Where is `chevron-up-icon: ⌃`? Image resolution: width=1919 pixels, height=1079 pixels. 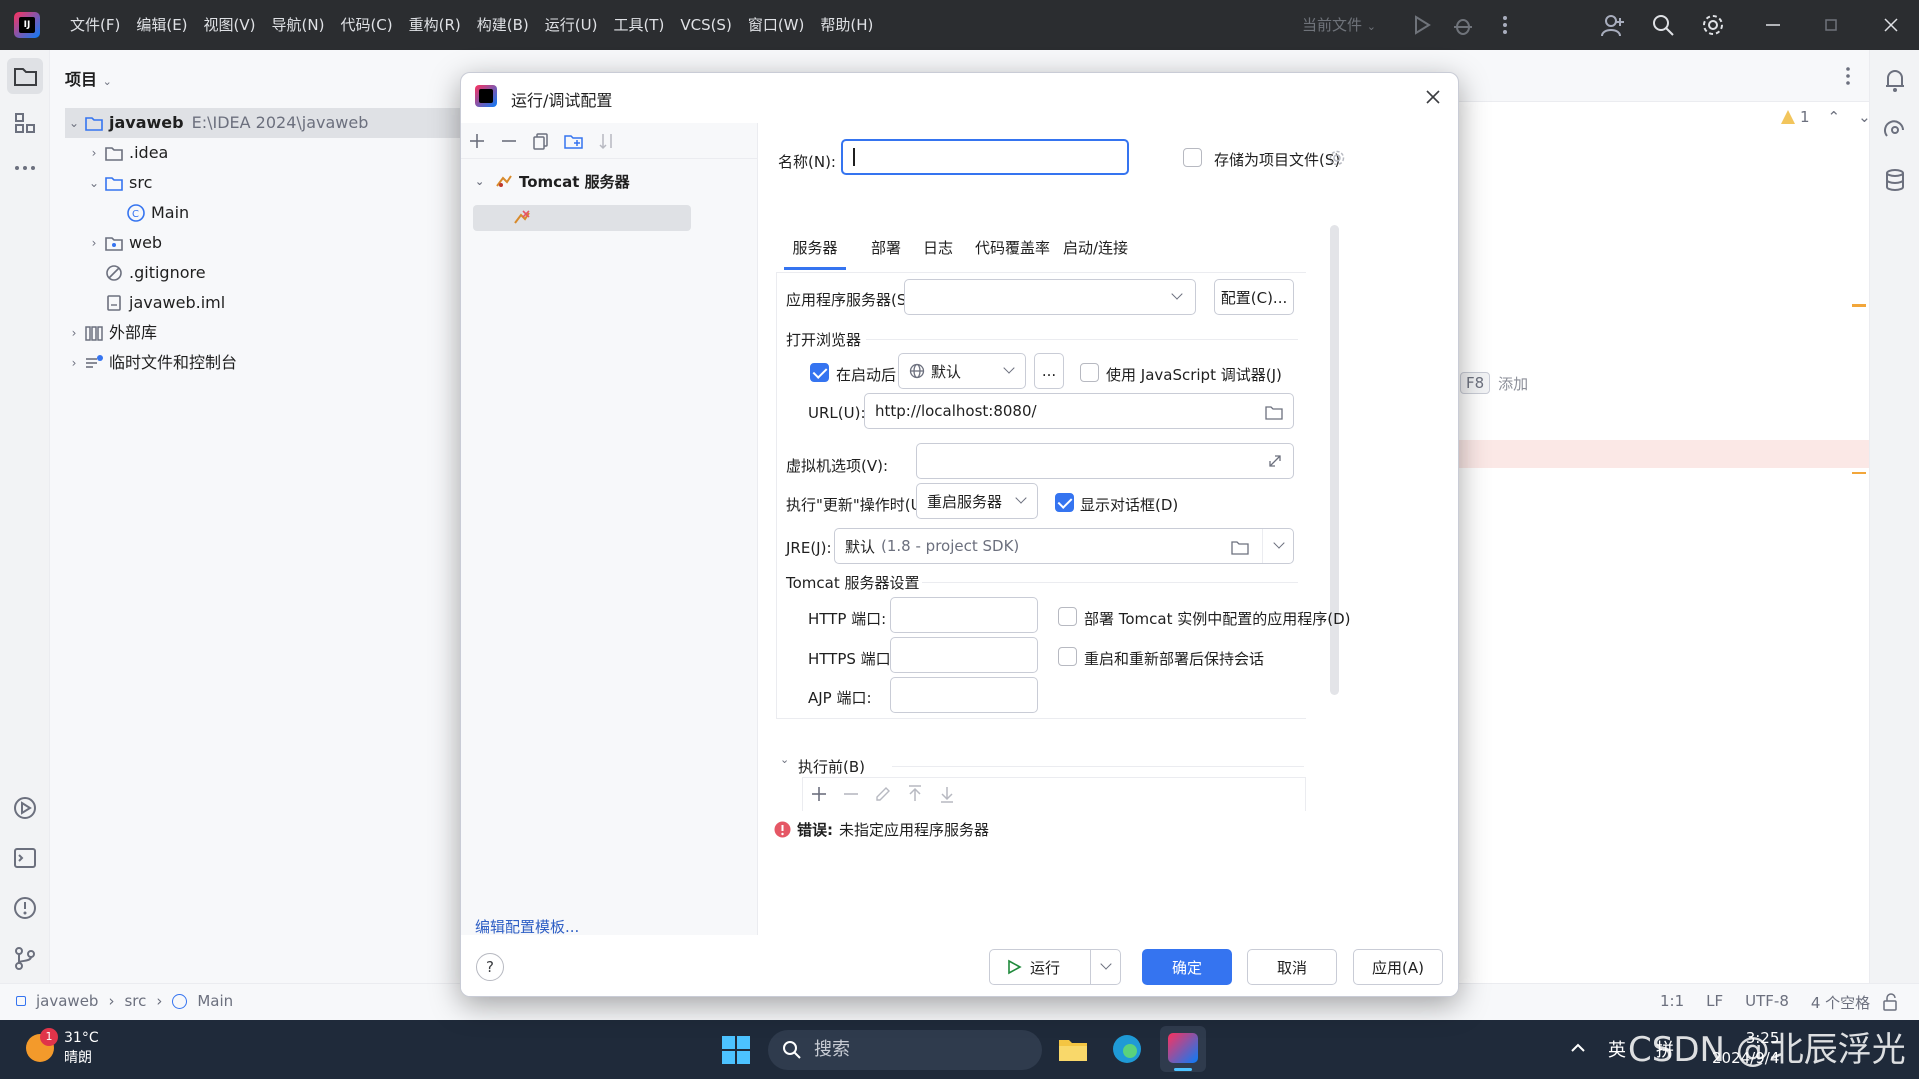 chevron-up-icon: ⌃ is located at coordinates (1834, 117).